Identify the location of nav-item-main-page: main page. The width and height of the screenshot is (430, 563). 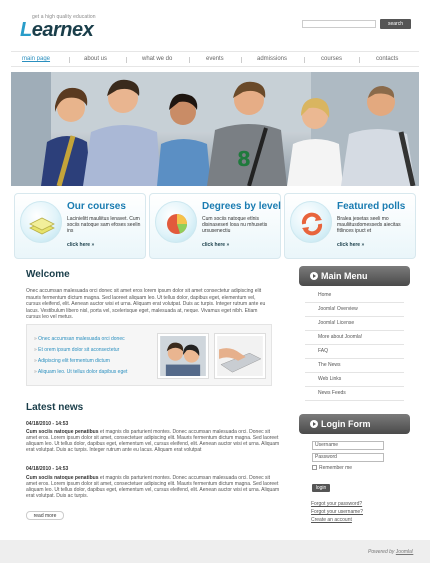
(36, 59).